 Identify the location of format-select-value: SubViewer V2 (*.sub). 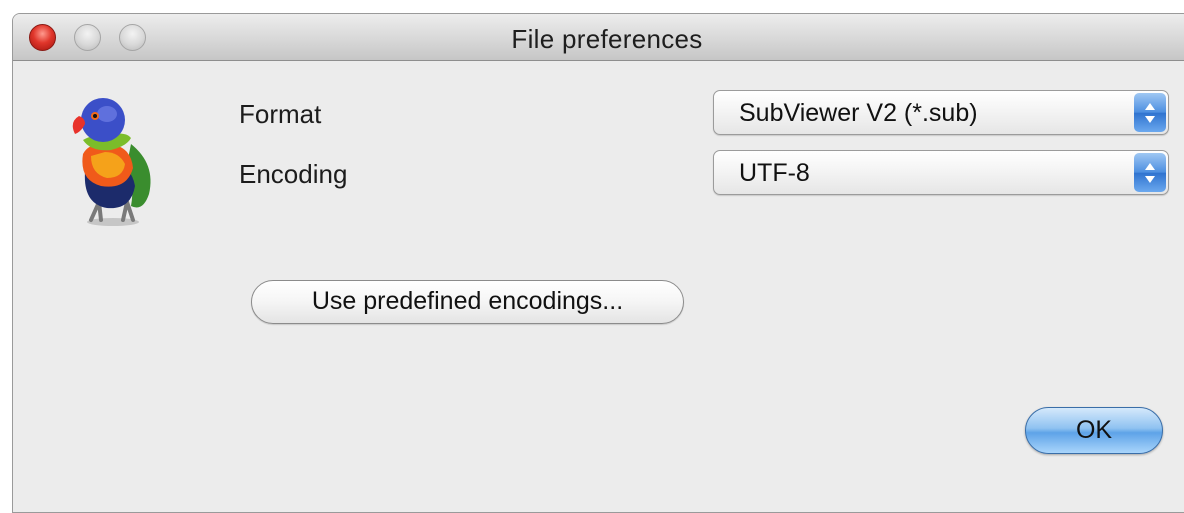
(858, 113).